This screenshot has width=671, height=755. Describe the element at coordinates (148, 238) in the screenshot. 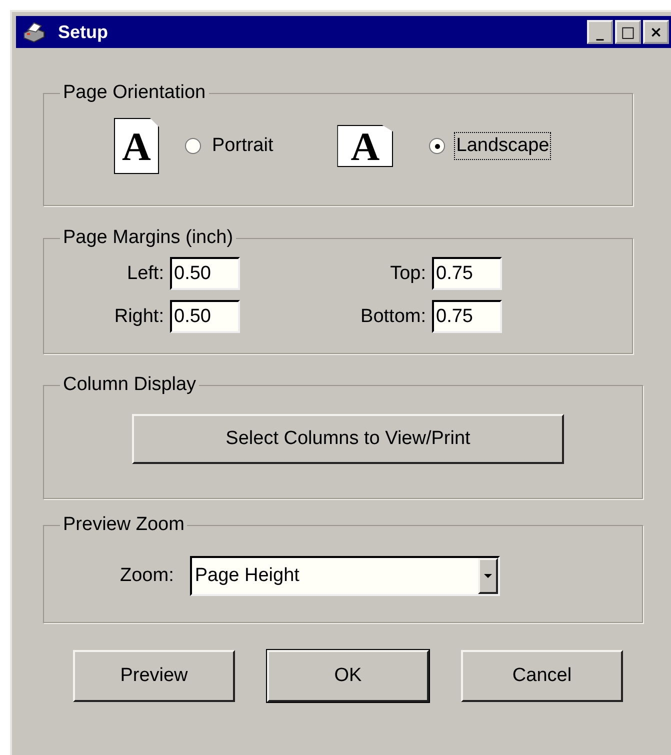

I see `group-label: Page Margins (inch)` at that location.